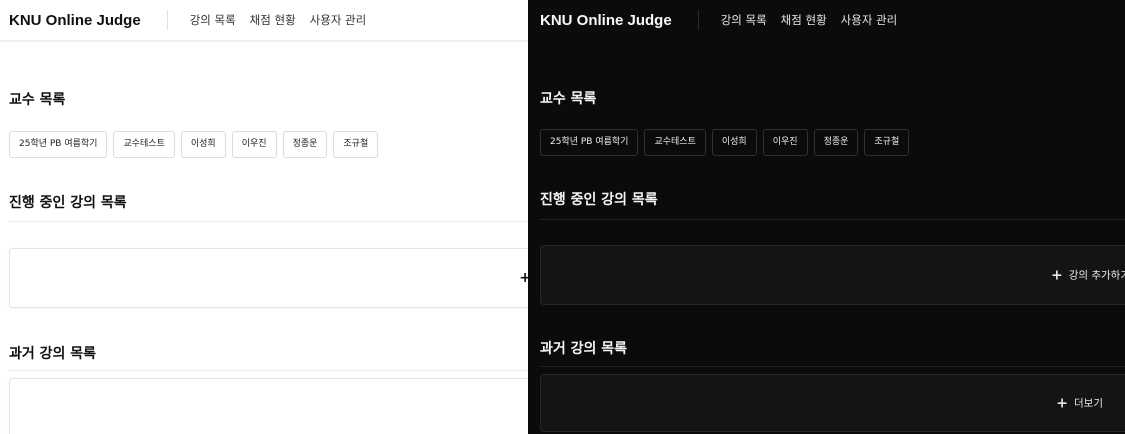  What do you see at coordinates (1096, 275) in the screenshot?
I see `add-course-text: 강의 추가하기` at bounding box center [1096, 275].